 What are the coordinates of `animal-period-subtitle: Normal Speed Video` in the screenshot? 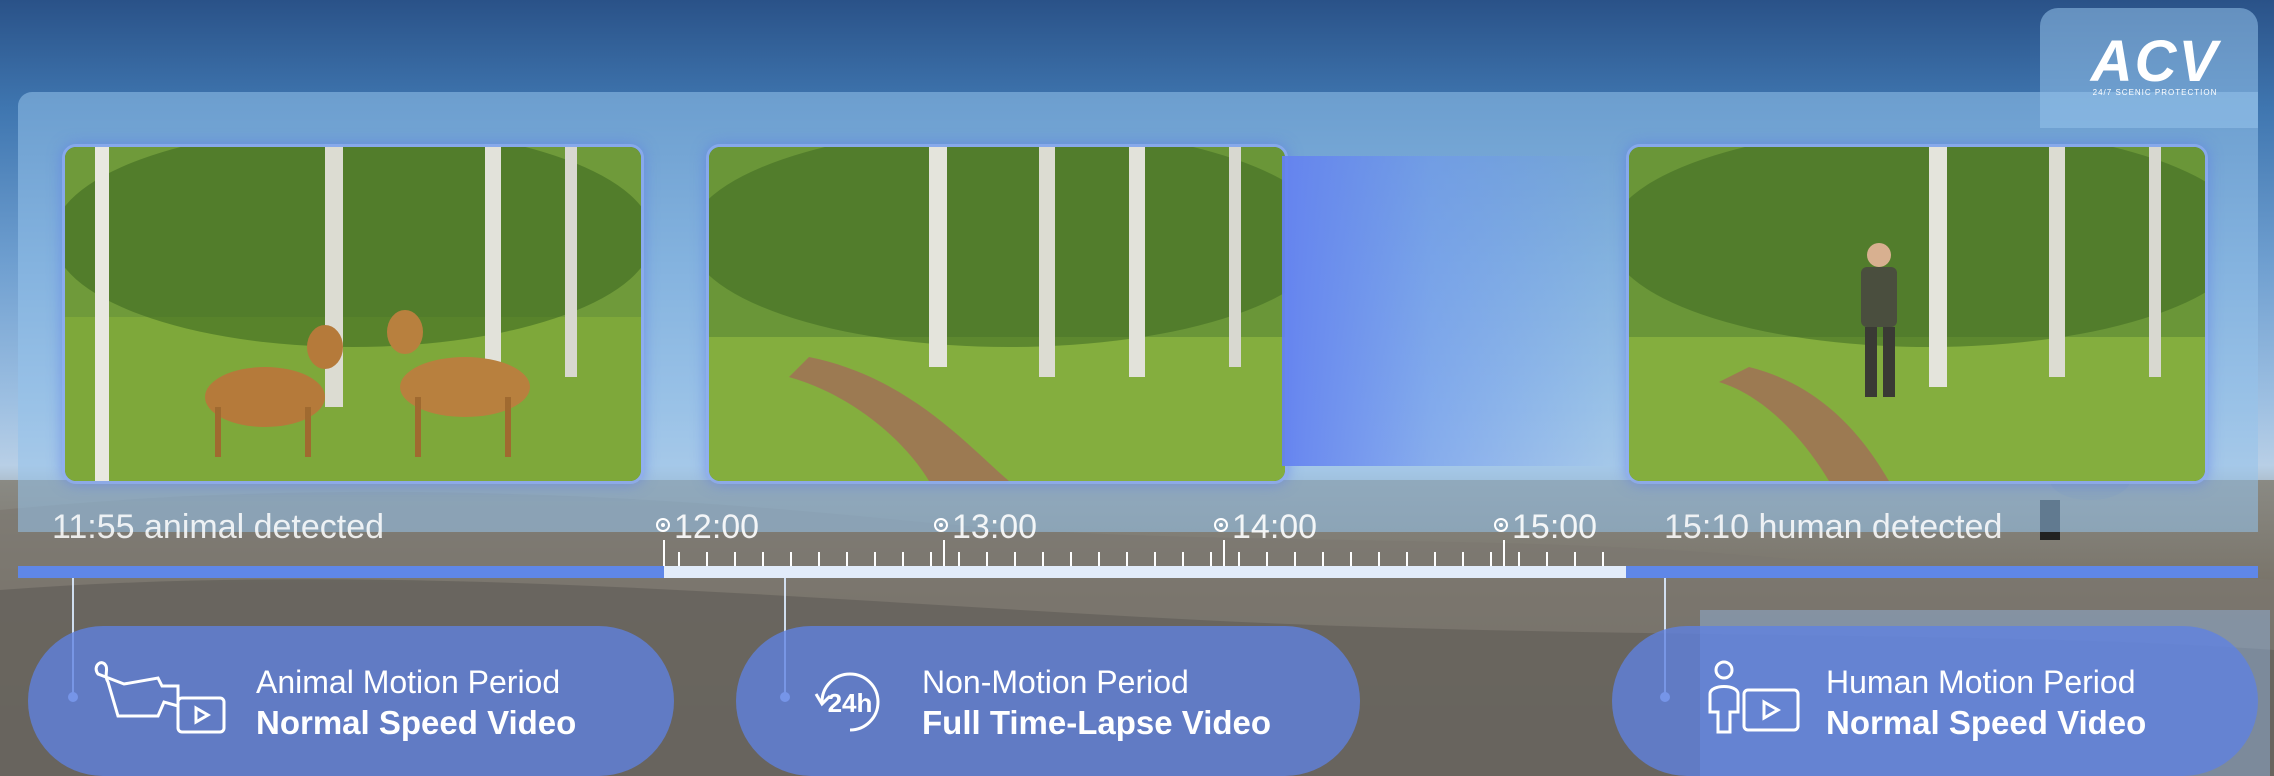 It's located at (416, 722).